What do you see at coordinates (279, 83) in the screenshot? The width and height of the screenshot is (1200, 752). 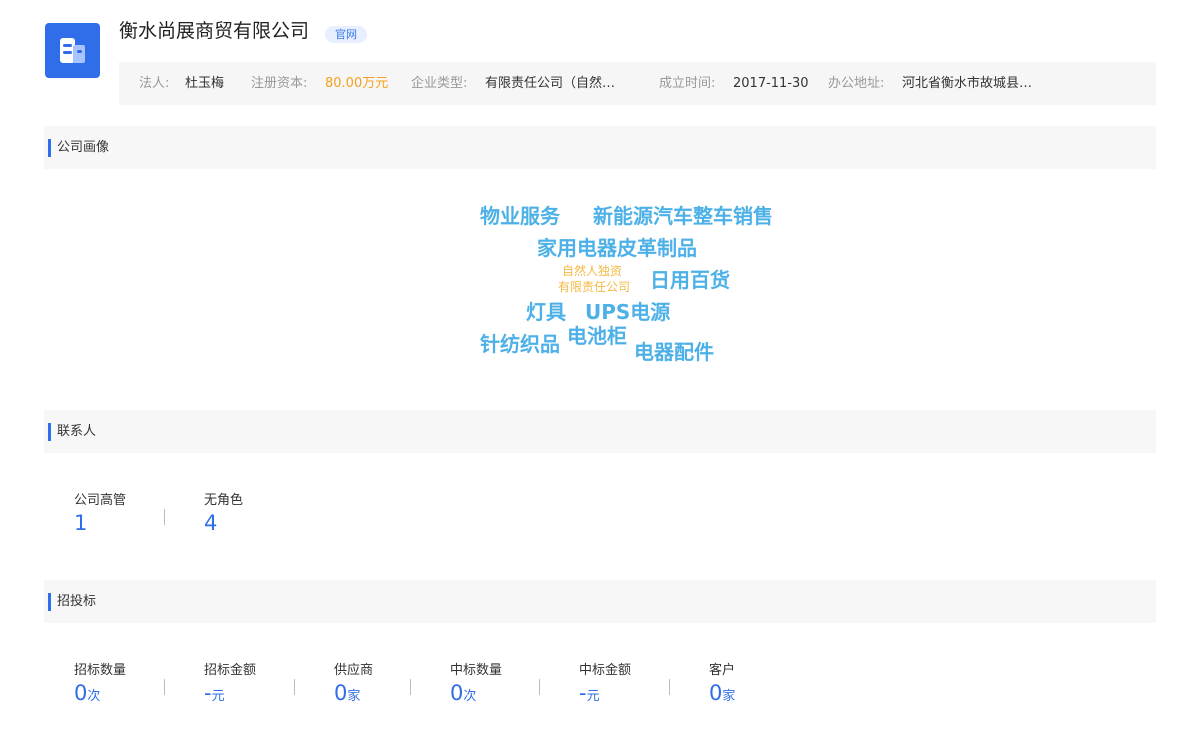 I see `capital-label: 注册资本:` at bounding box center [279, 83].